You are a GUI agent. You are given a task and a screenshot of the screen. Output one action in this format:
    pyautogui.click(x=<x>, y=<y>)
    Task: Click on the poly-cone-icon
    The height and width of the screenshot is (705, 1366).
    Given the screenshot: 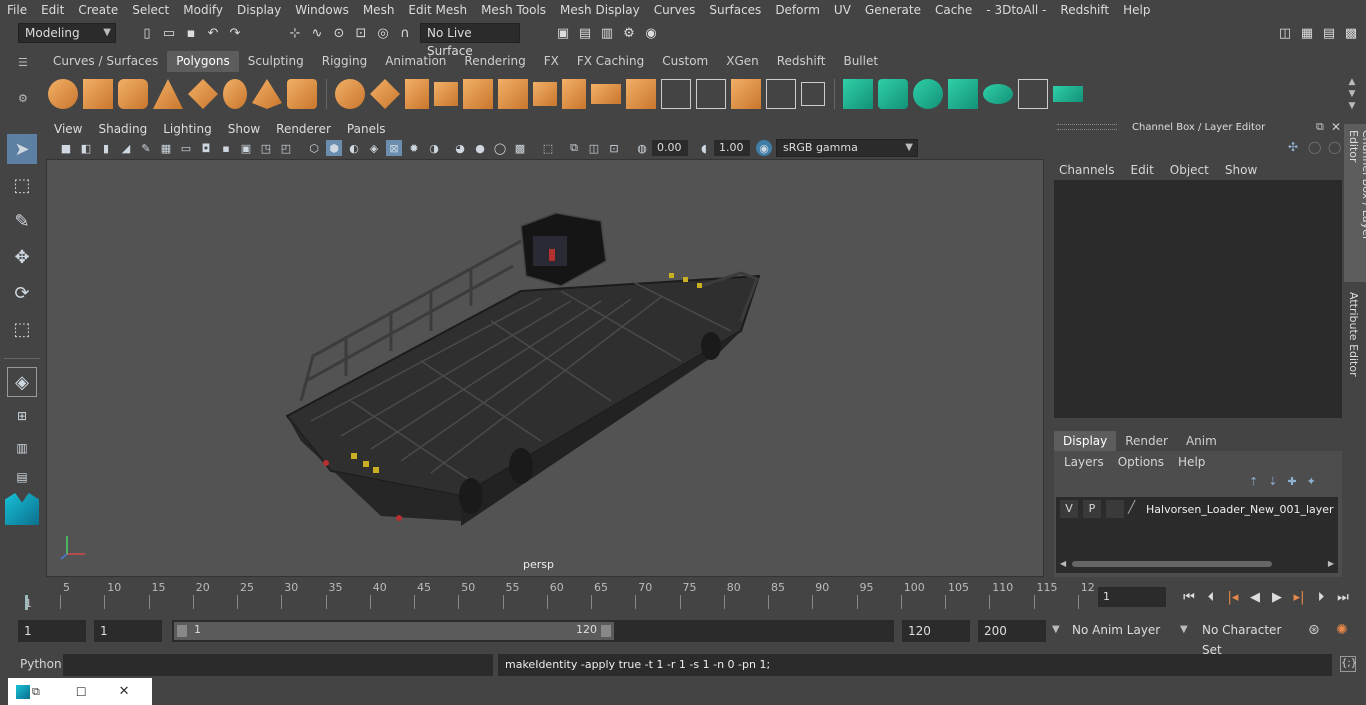 What is the action you would take?
    pyautogui.click(x=168, y=94)
    